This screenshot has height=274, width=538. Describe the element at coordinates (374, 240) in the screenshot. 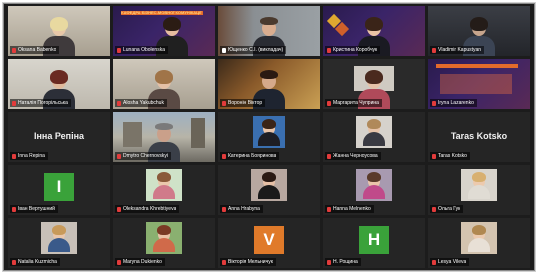

I see `avatar-initial: H` at that location.